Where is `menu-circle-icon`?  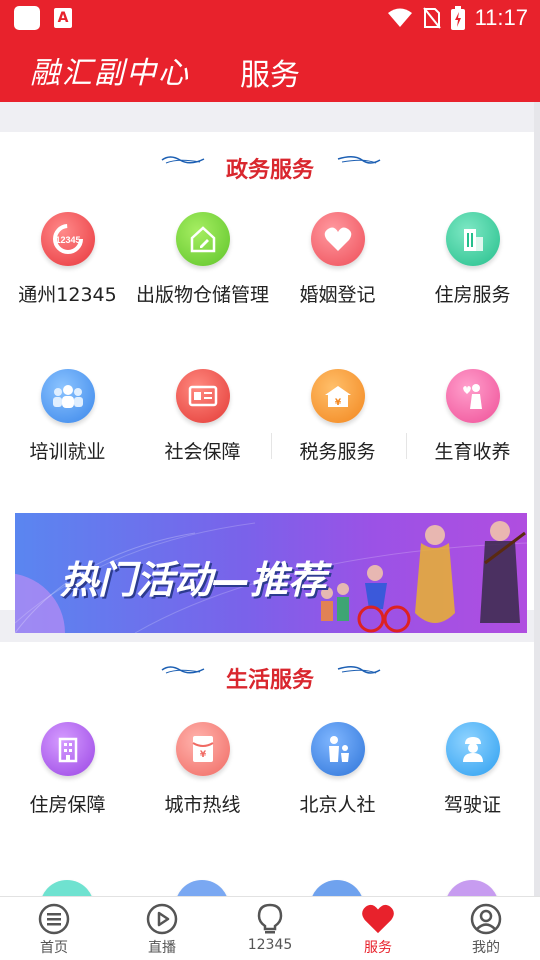 menu-circle-icon is located at coordinates (54, 919).